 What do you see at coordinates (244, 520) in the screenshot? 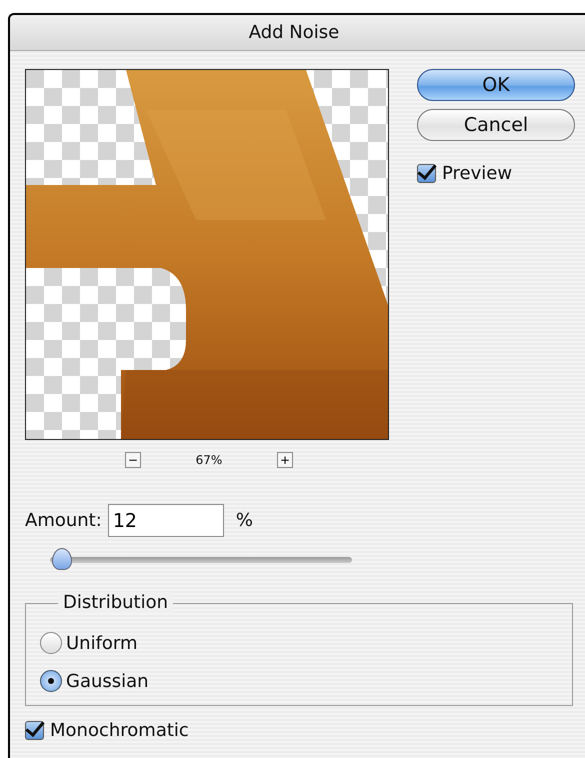
I see `unit-label: %` at bounding box center [244, 520].